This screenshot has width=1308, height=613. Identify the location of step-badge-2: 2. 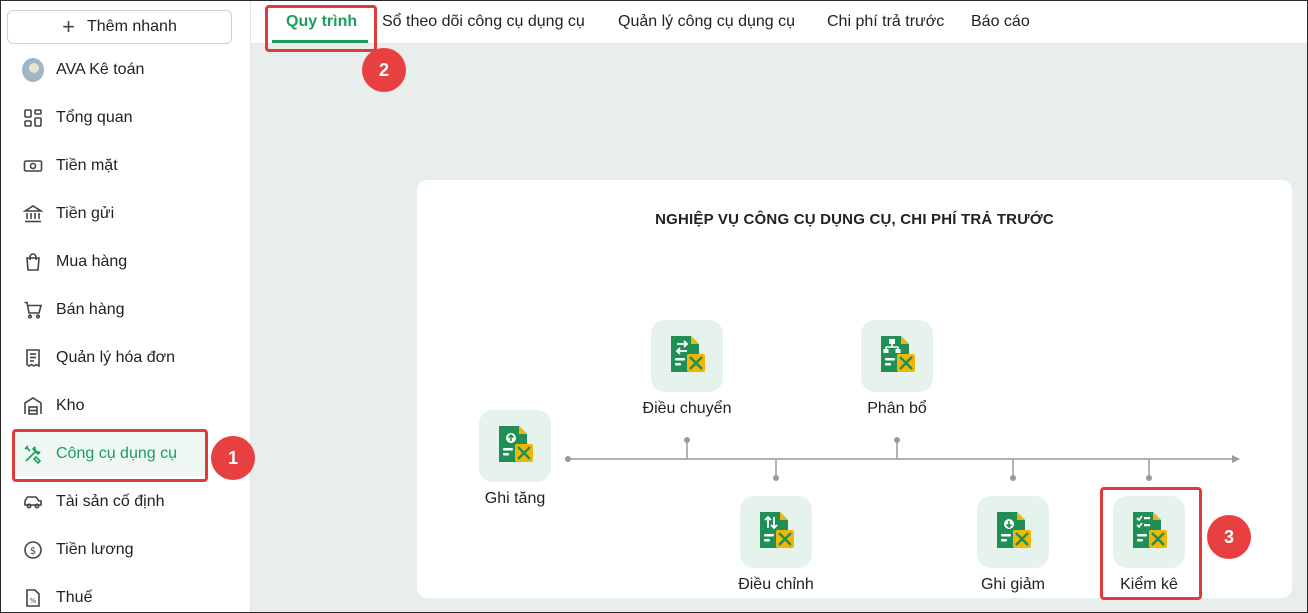
(384, 70).